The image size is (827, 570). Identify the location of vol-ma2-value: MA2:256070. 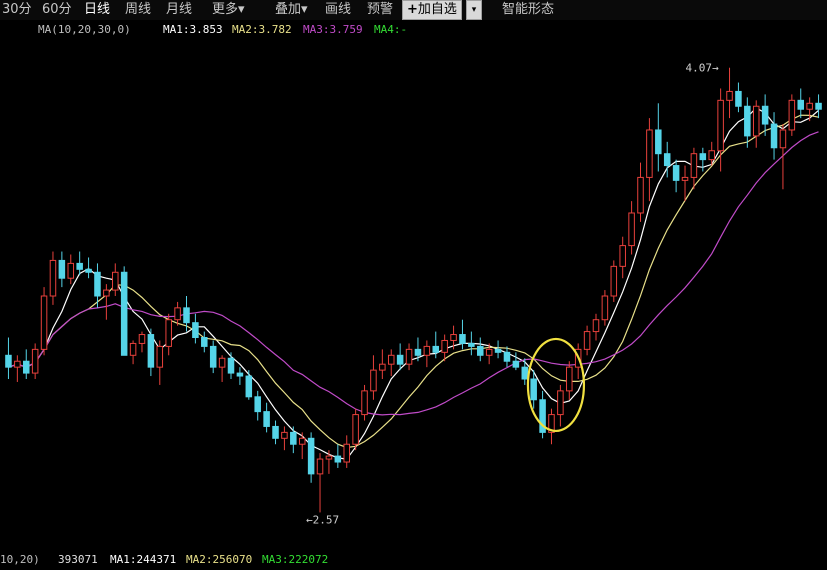
(219, 559).